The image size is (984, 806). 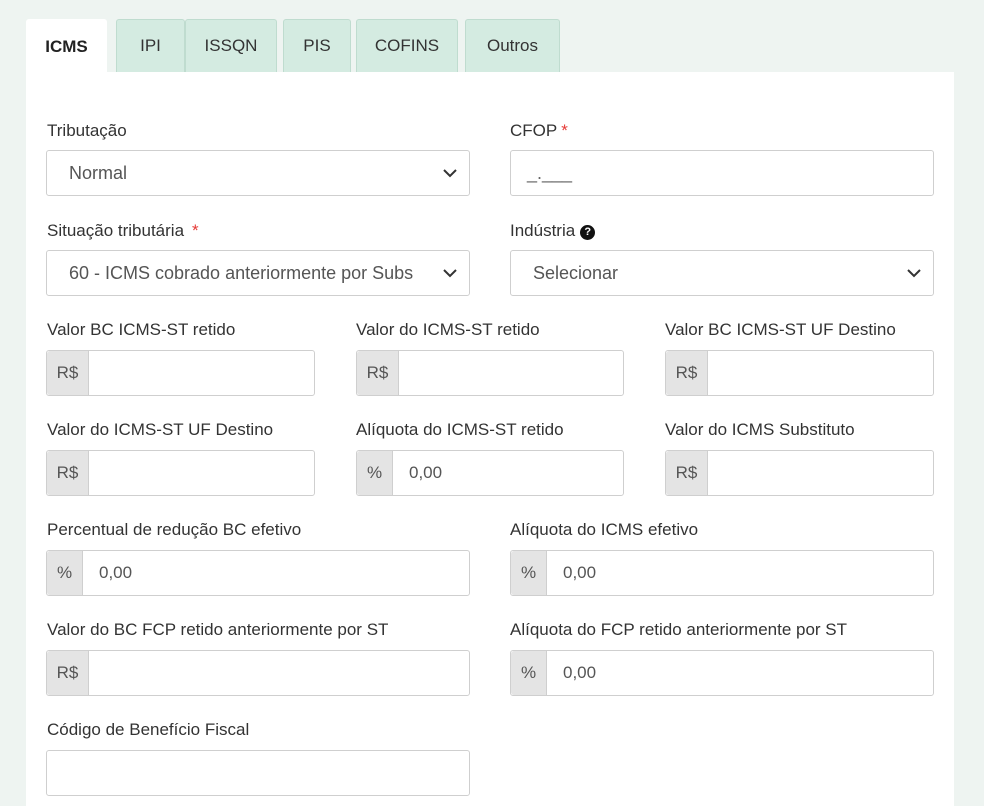 What do you see at coordinates (512, 45) in the screenshot?
I see `tab-outros: Outros` at bounding box center [512, 45].